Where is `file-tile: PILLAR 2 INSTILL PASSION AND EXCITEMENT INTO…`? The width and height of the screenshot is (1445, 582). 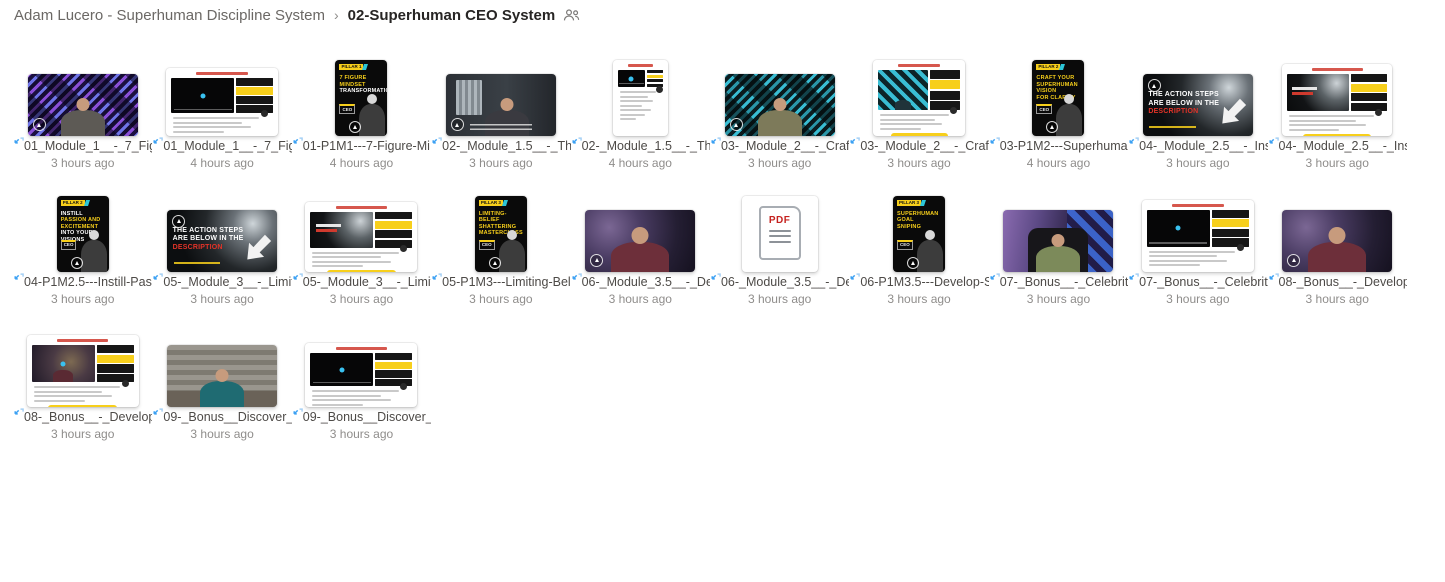
file-tile: PILLAR 2 INSTILL PASSION AND EXCITEMENT INTO… is located at coordinates (82, 247).